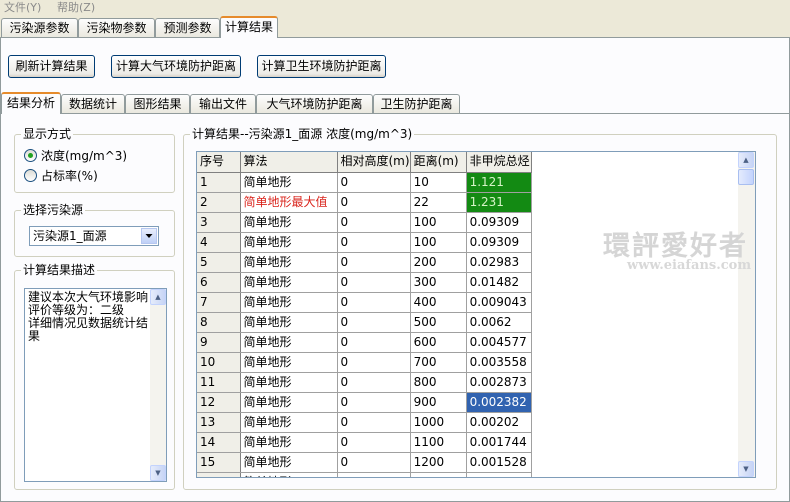 This screenshot has width=790, height=502. What do you see at coordinates (158, 473) in the screenshot?
I see `scroll-down-icon: ▼` at bounding box center [158, 473].